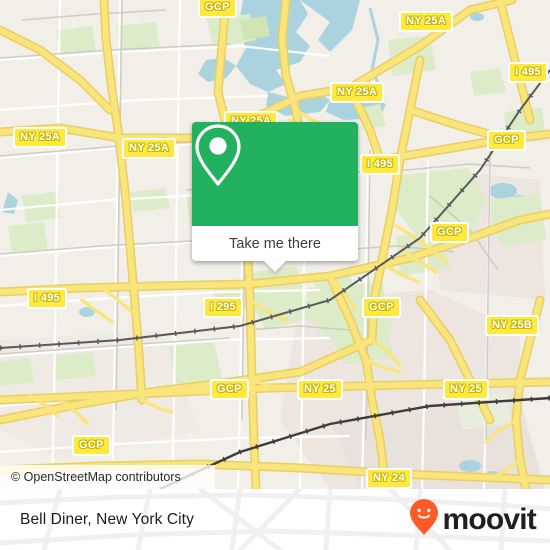 Image resolution: width=550 pixels, height=550 pixels. I want to click on map-attribution: © OpenStreetMap contributors, so click(107, 477).